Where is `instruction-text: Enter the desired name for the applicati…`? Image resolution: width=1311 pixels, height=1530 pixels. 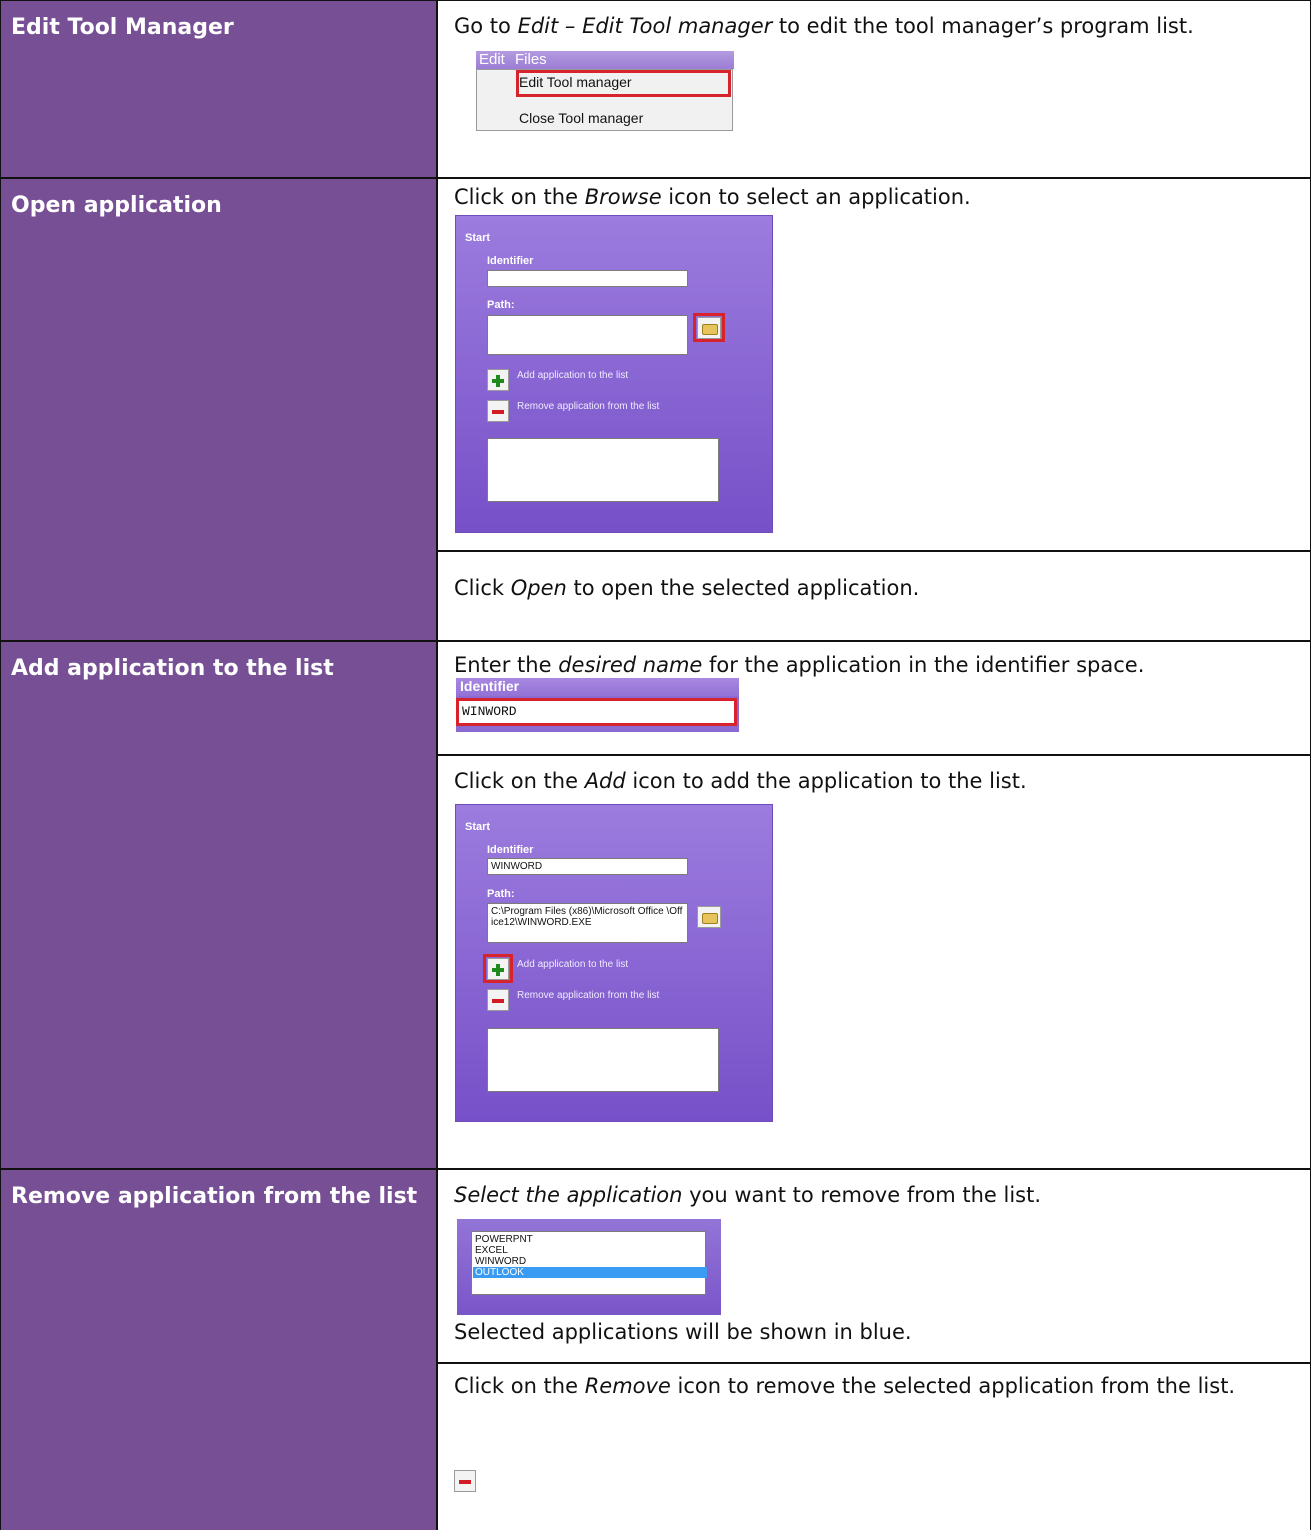
instruction-text: Enter the desired name for the applicati… is located at coordinates (799, 665).